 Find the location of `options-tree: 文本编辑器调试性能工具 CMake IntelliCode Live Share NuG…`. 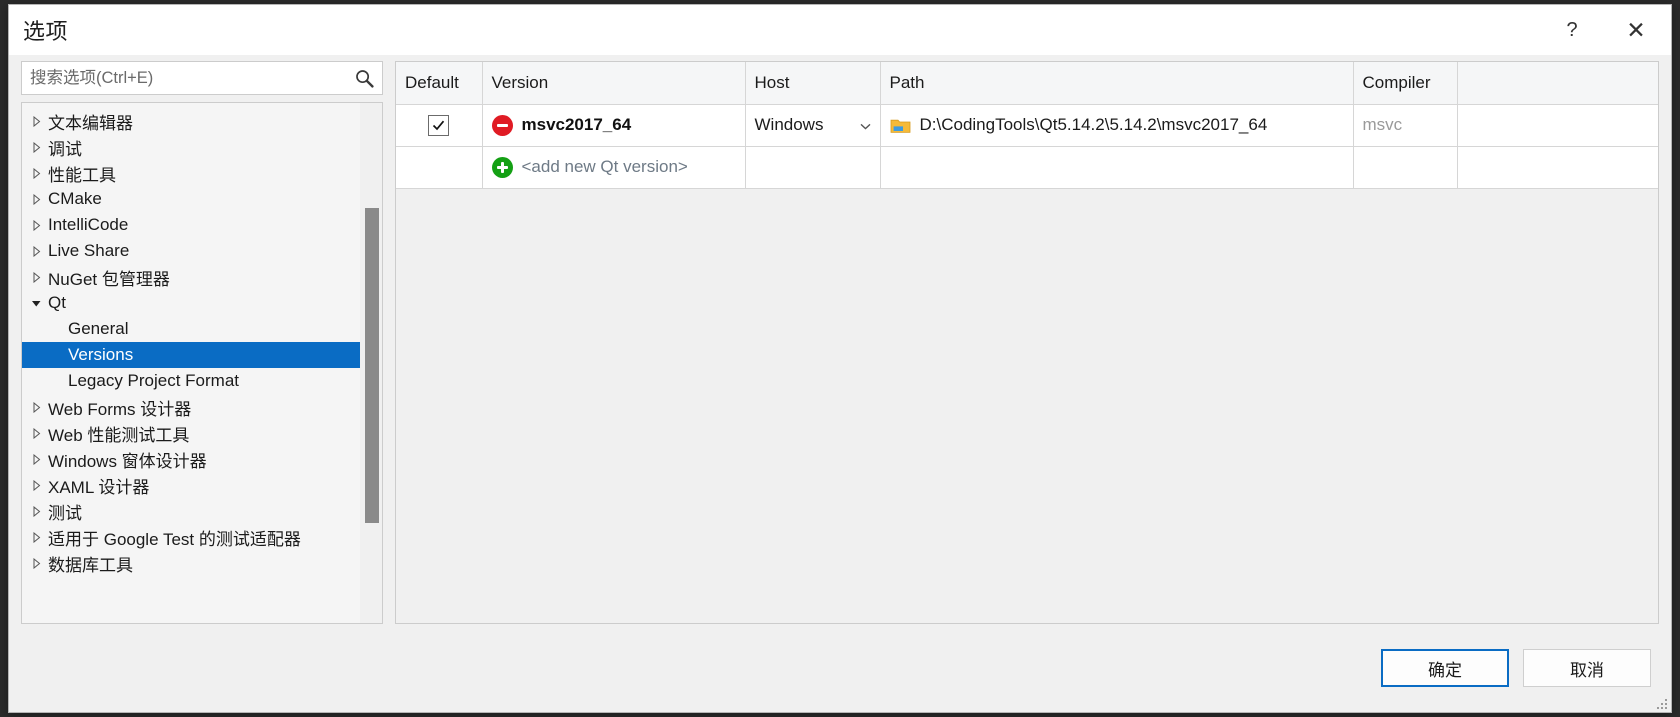

options-tree: 文本编辑器调试性能工具 CMake IntelliCode Live Share NuG… is located at coordinates (191, 363).